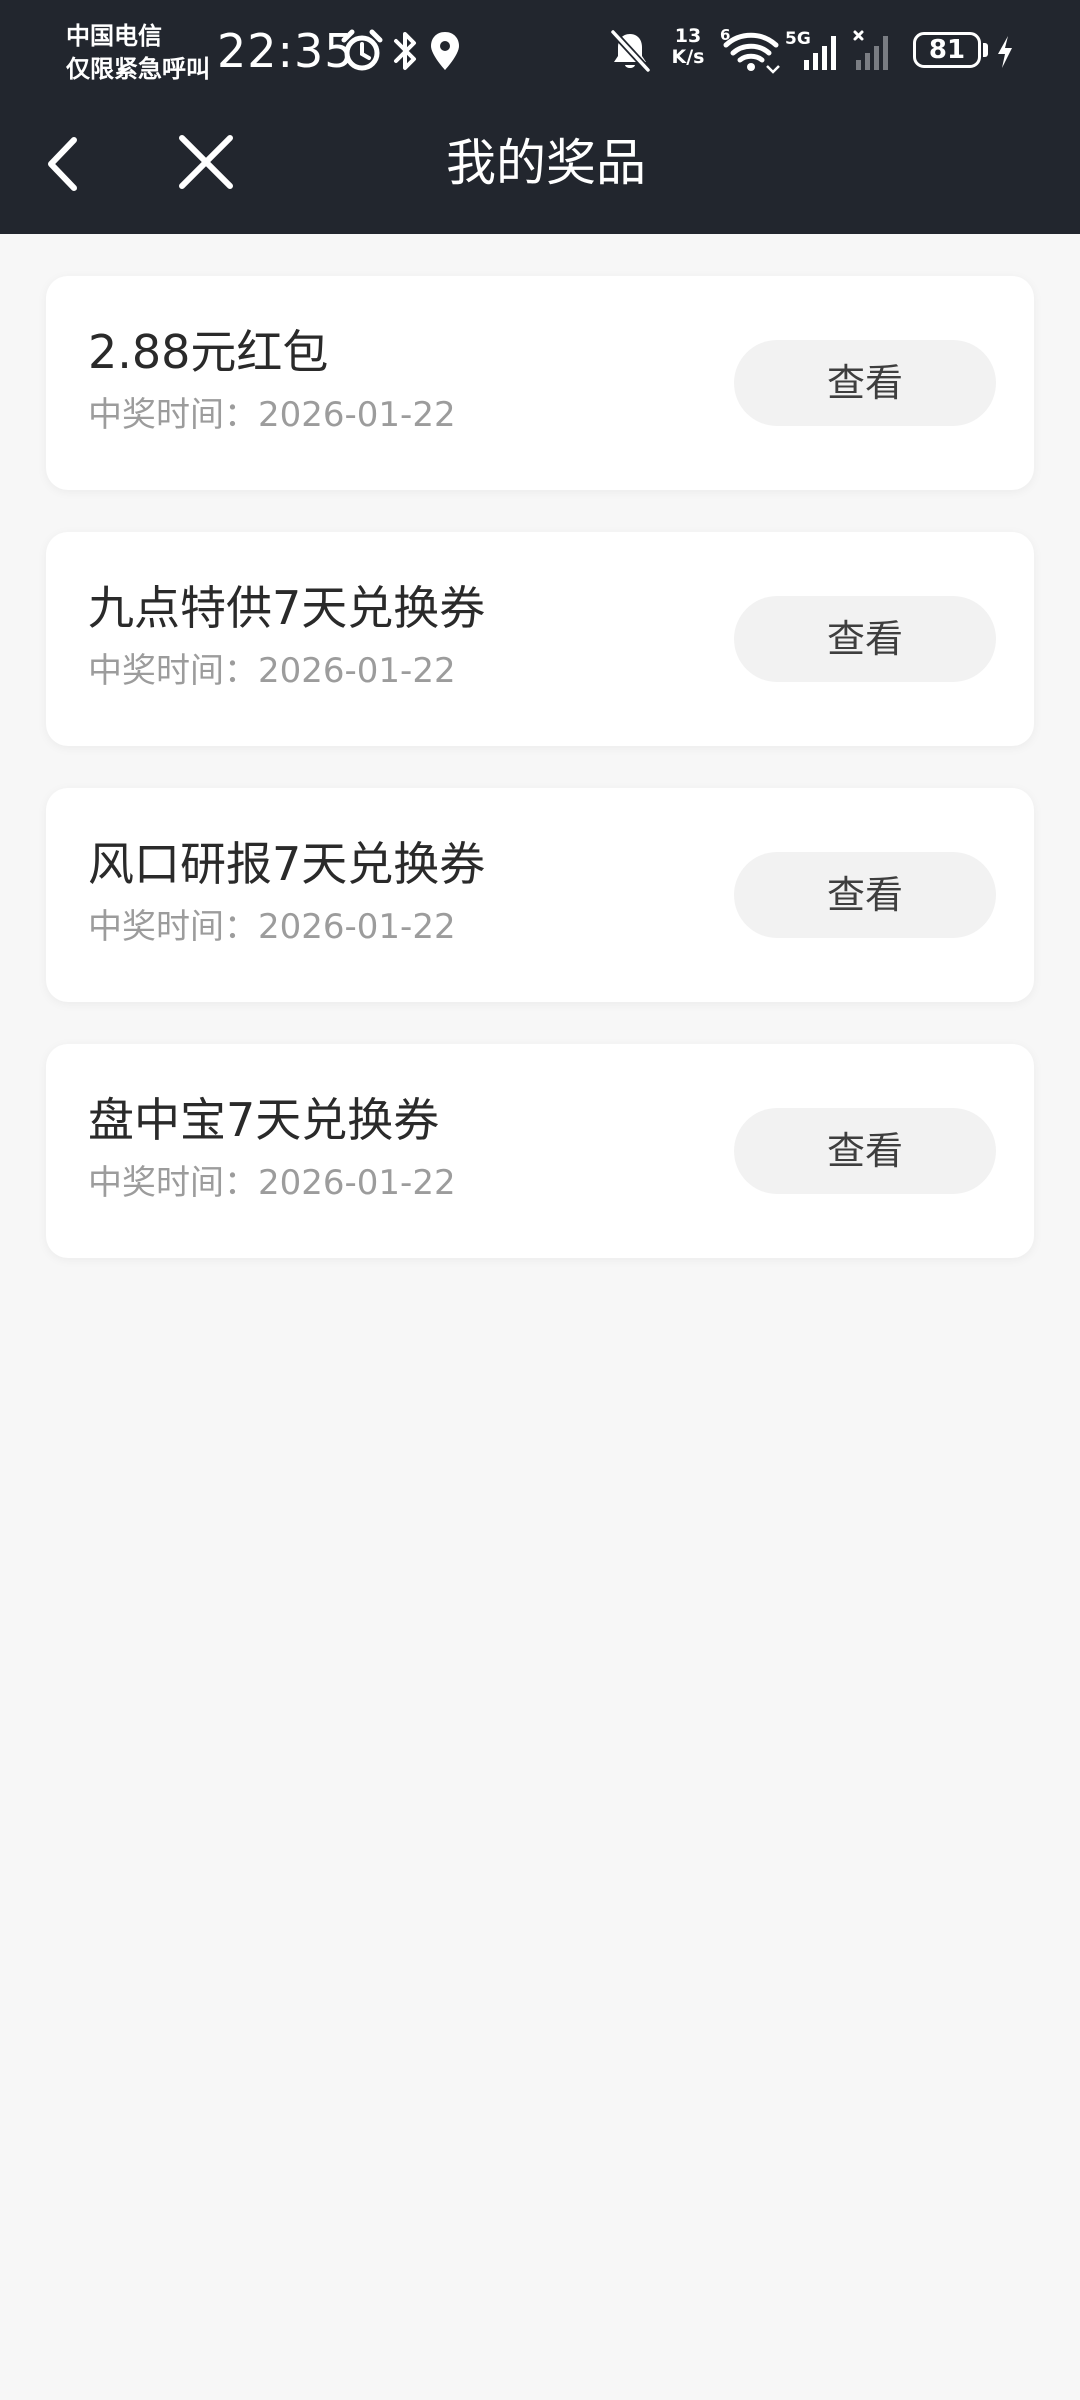 This screenshot has height=2400, width=1080. I want to click on battery-icon: 81, so click(947, 50).